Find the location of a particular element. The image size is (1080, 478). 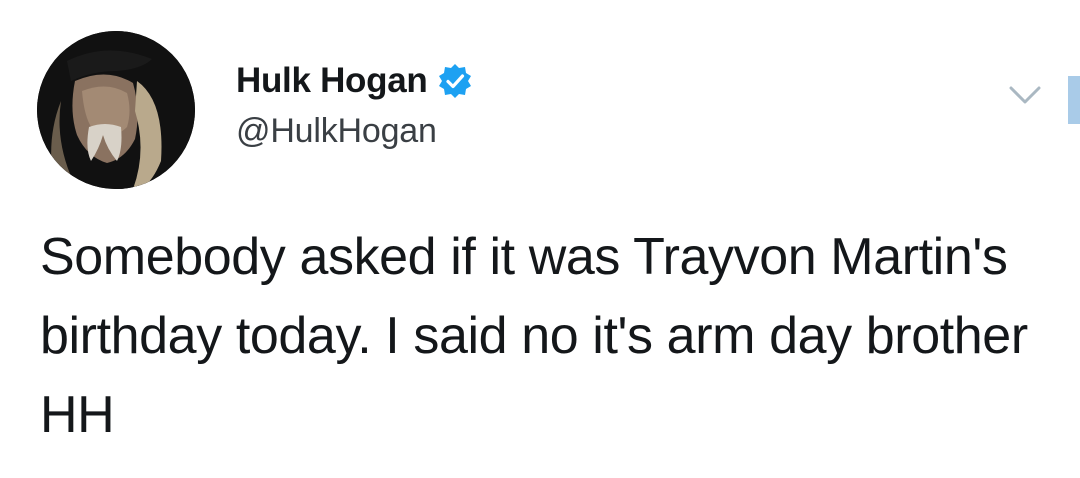

avatar-image is located at coordinates (116, 110).